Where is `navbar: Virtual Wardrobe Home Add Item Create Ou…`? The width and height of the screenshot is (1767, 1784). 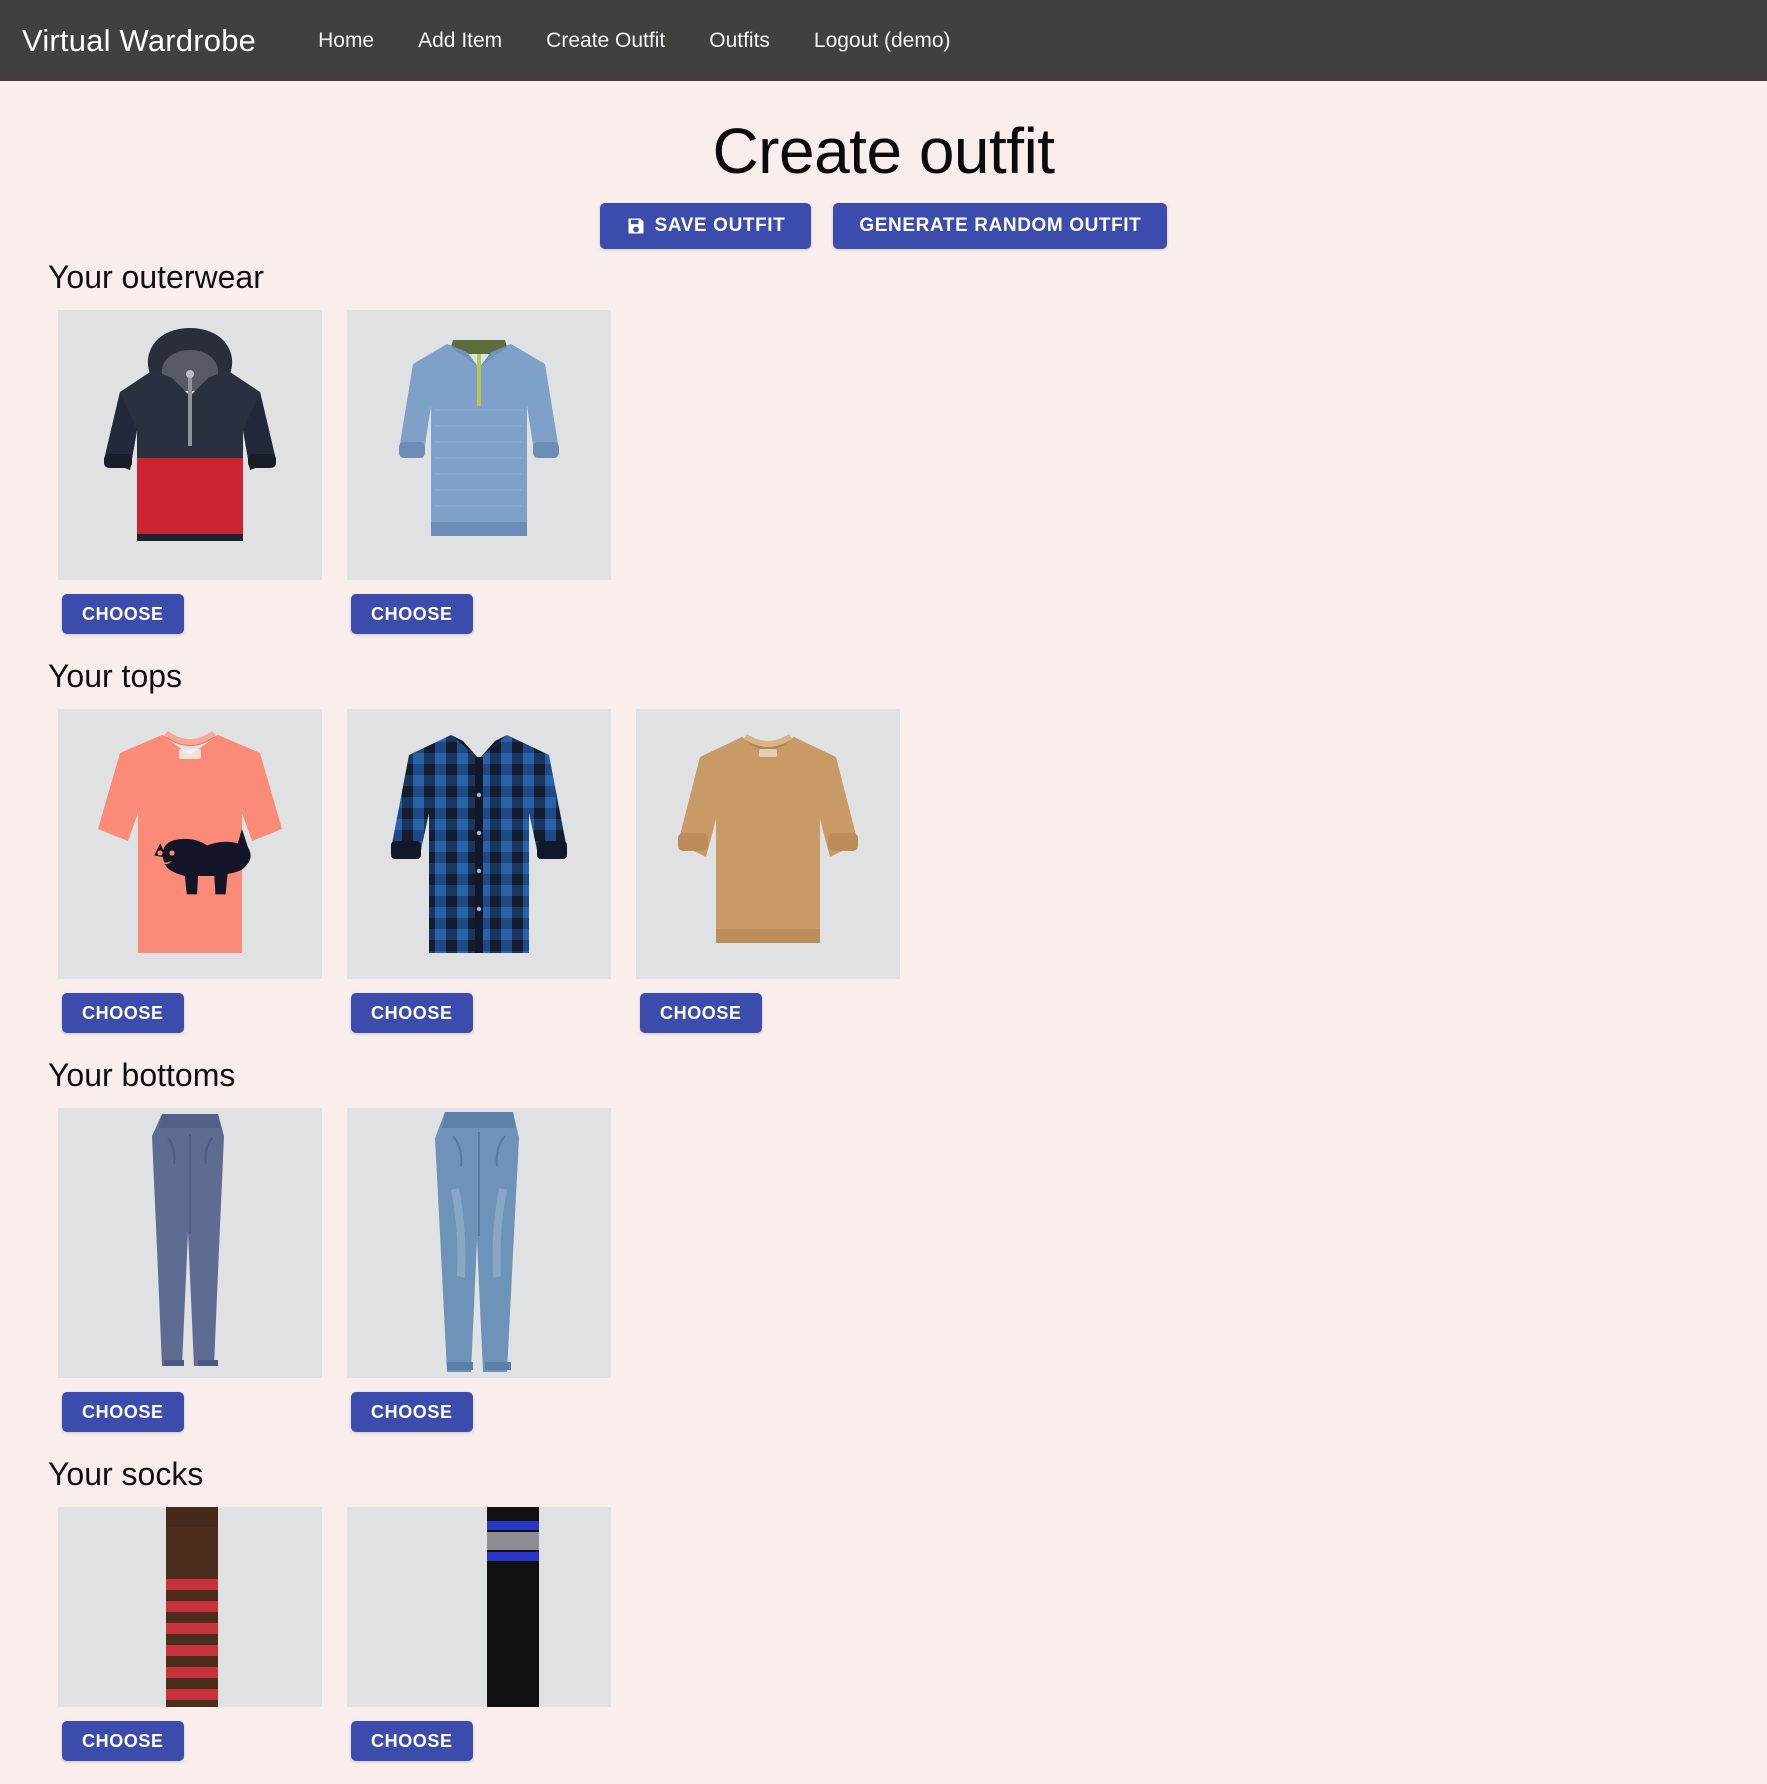
navbar: Virtual Wardrobe Home Add Item Create Ou… is located at coordinates (883, 40).